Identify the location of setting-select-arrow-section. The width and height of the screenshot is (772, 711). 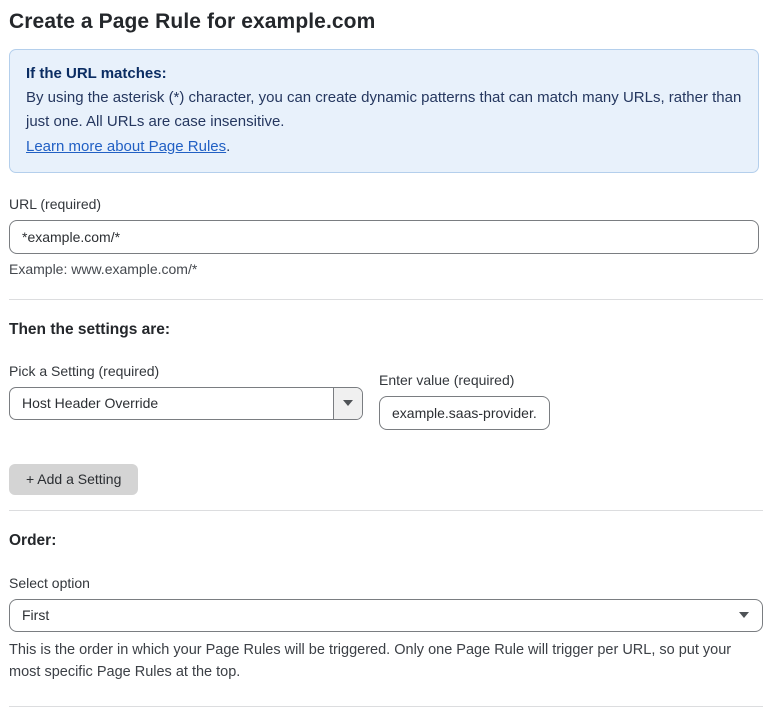
(347, 403).